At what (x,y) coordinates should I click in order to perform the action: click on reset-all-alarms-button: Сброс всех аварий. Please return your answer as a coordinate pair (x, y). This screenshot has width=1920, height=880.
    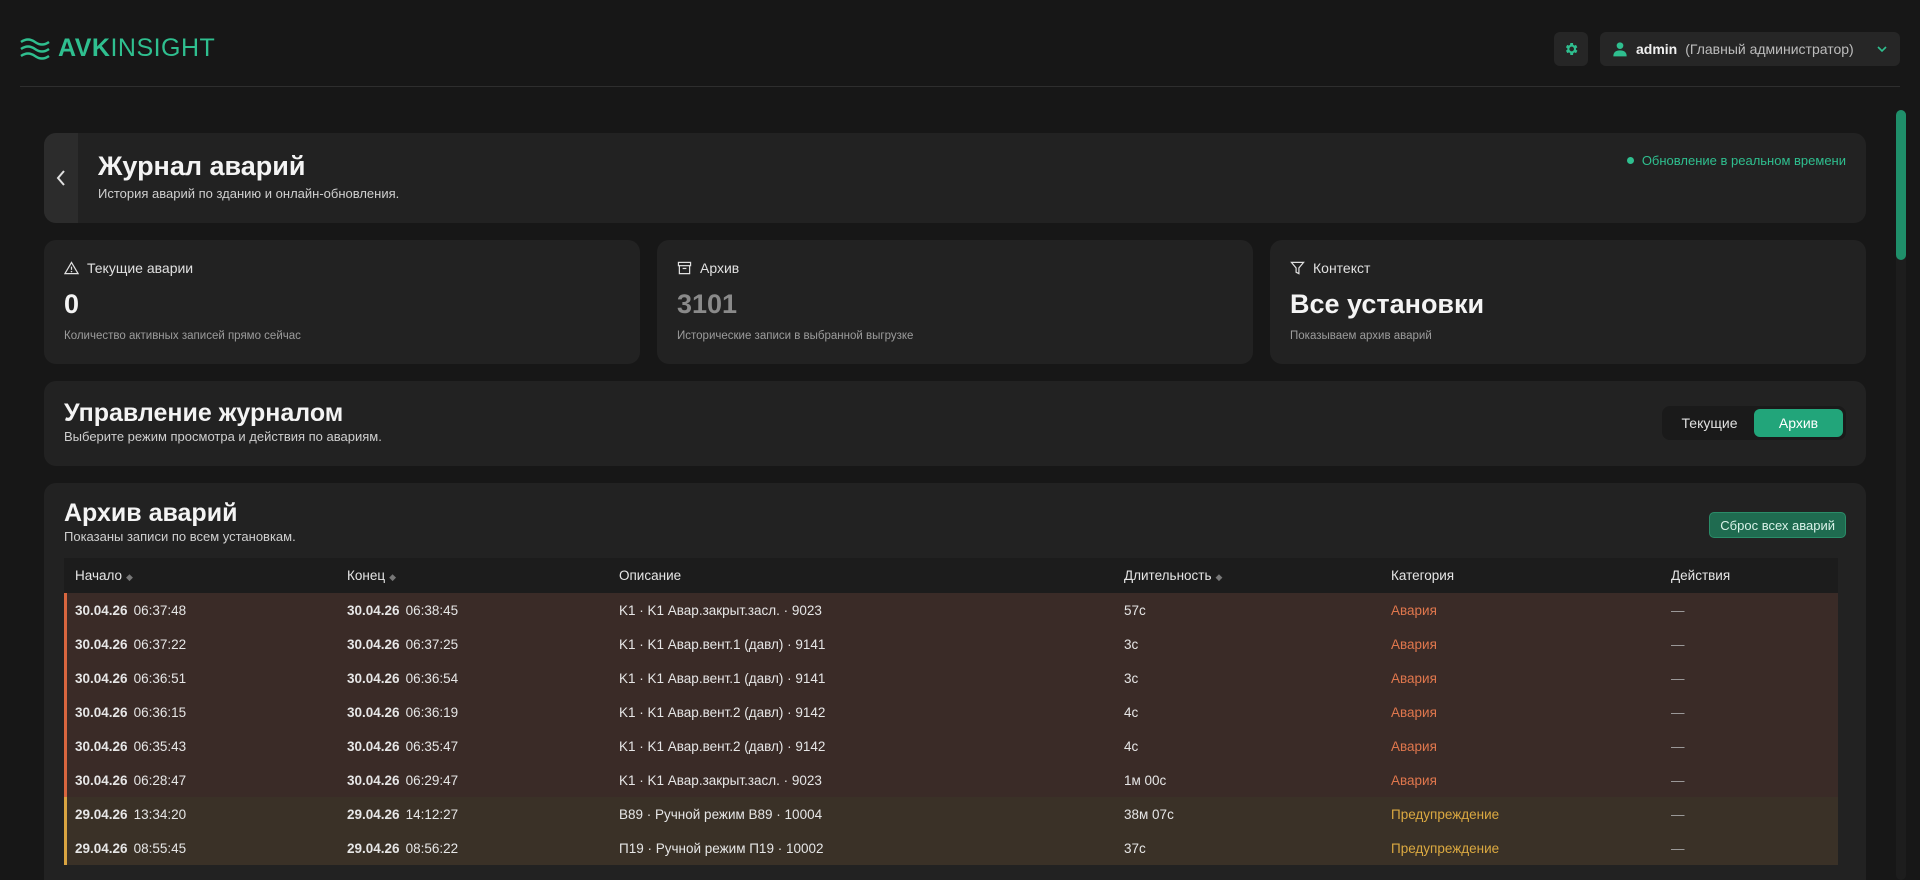
    Looking at the image, I should click on (1777, 525).